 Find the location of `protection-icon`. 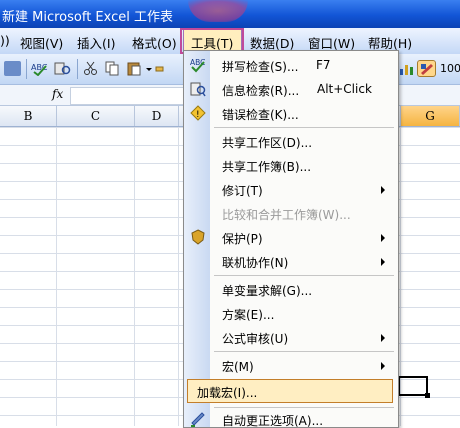

protection-icon is located at coordinates (198, 237).